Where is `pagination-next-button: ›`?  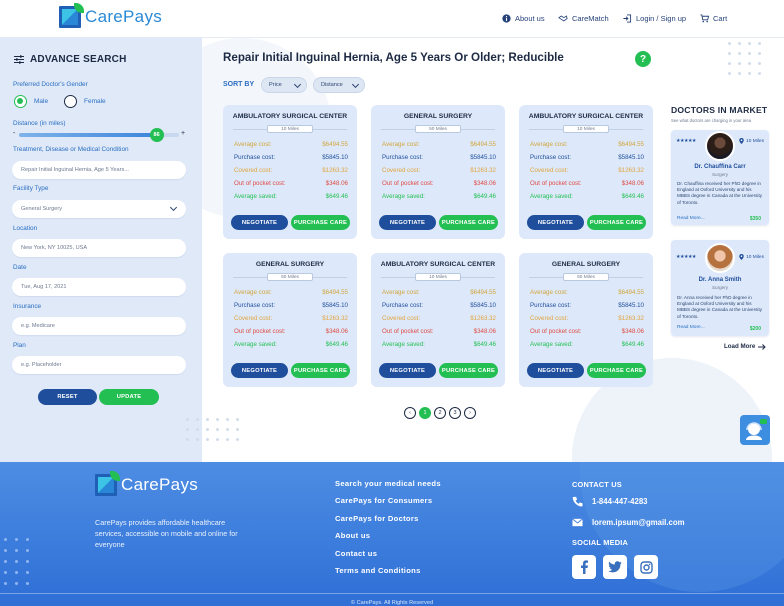
pagination-next-button: › is located at coordinates (470, 413).